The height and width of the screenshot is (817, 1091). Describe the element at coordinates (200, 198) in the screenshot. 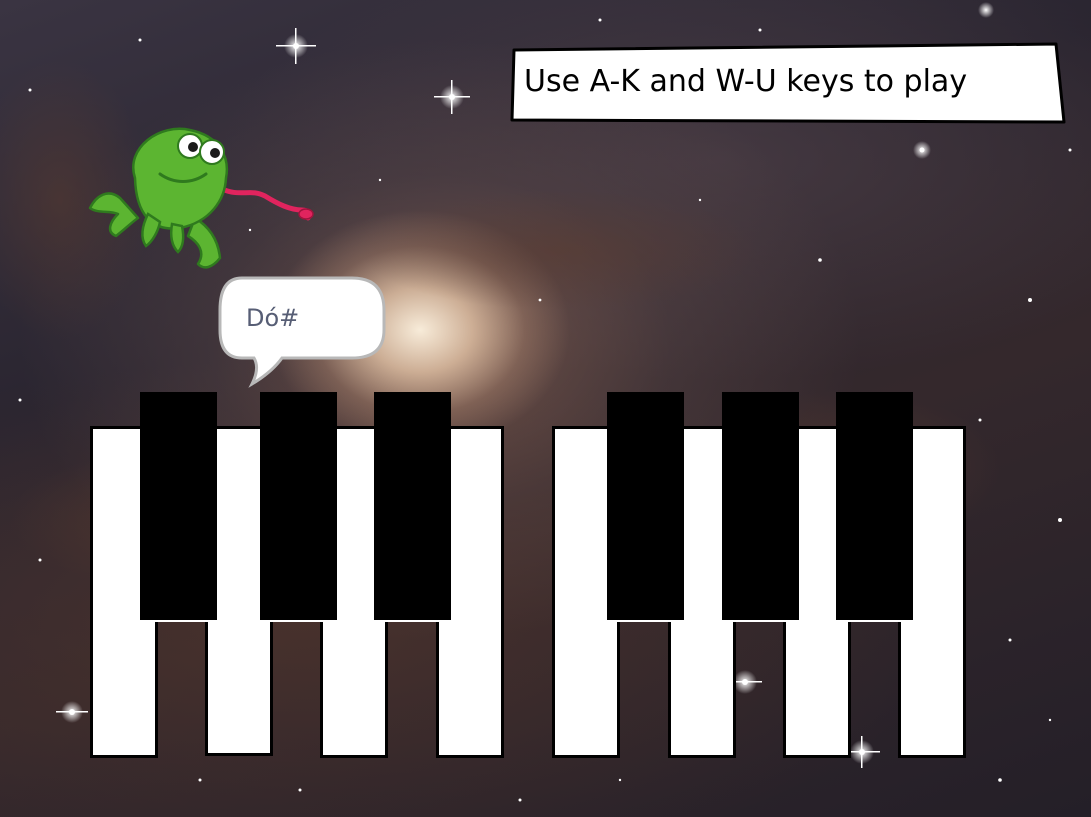

I see `frog-icon` at that location.